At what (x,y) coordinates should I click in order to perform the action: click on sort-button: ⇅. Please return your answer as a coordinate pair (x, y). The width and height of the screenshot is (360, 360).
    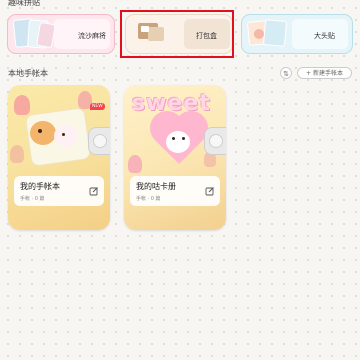
    Looking at the image, I should click on (286, 73).